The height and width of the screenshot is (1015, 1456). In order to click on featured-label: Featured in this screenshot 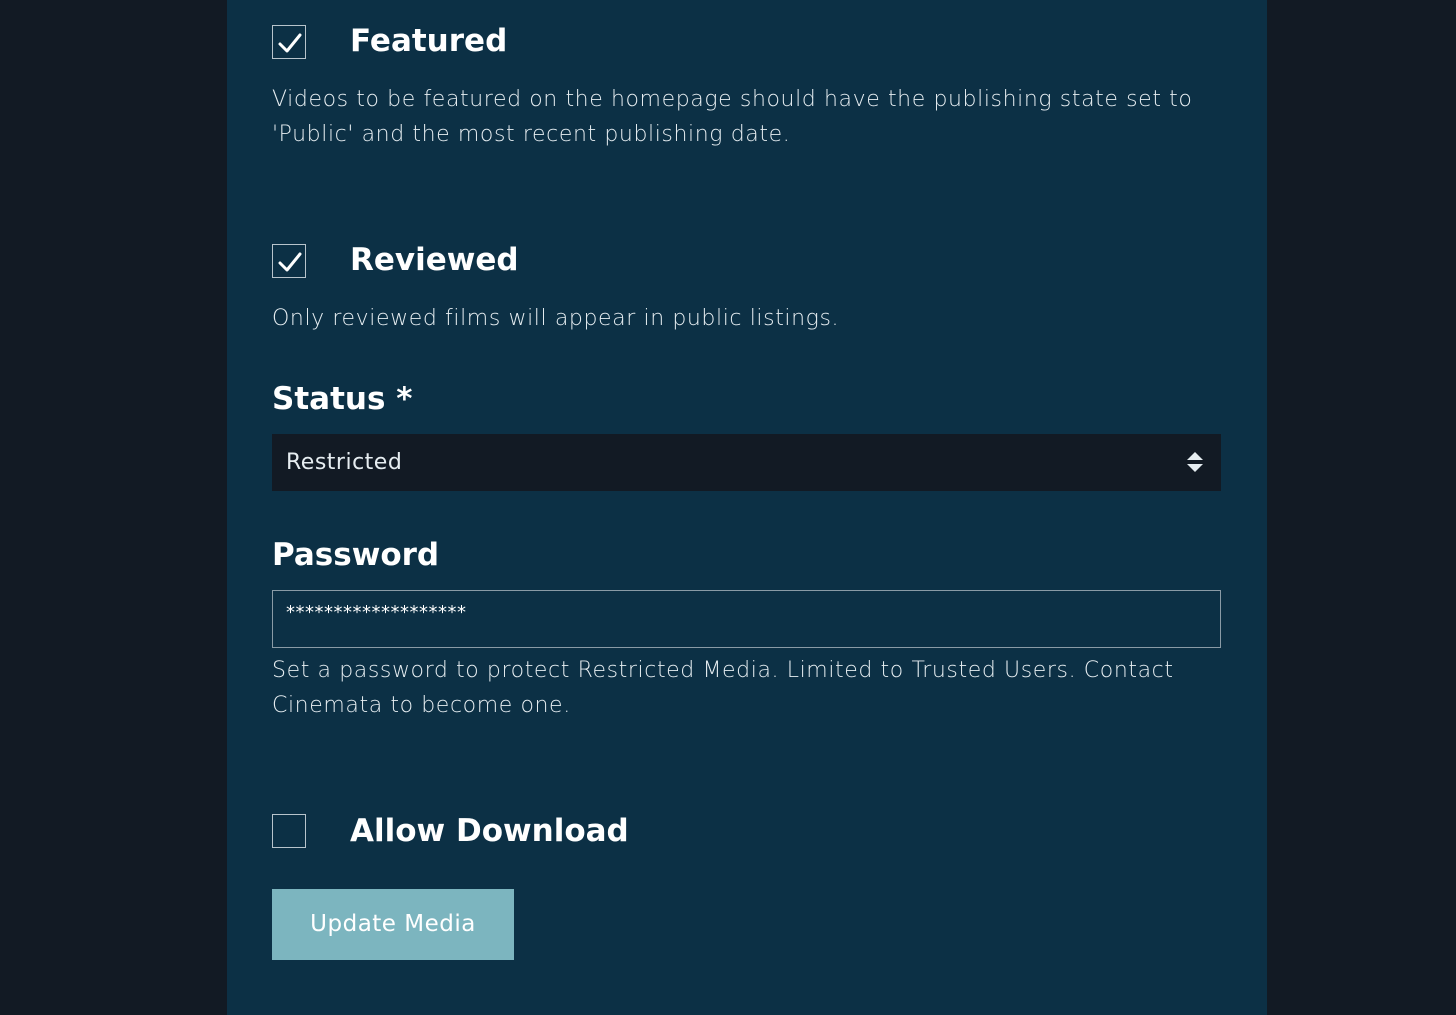, I will do `click(428, 41)`.